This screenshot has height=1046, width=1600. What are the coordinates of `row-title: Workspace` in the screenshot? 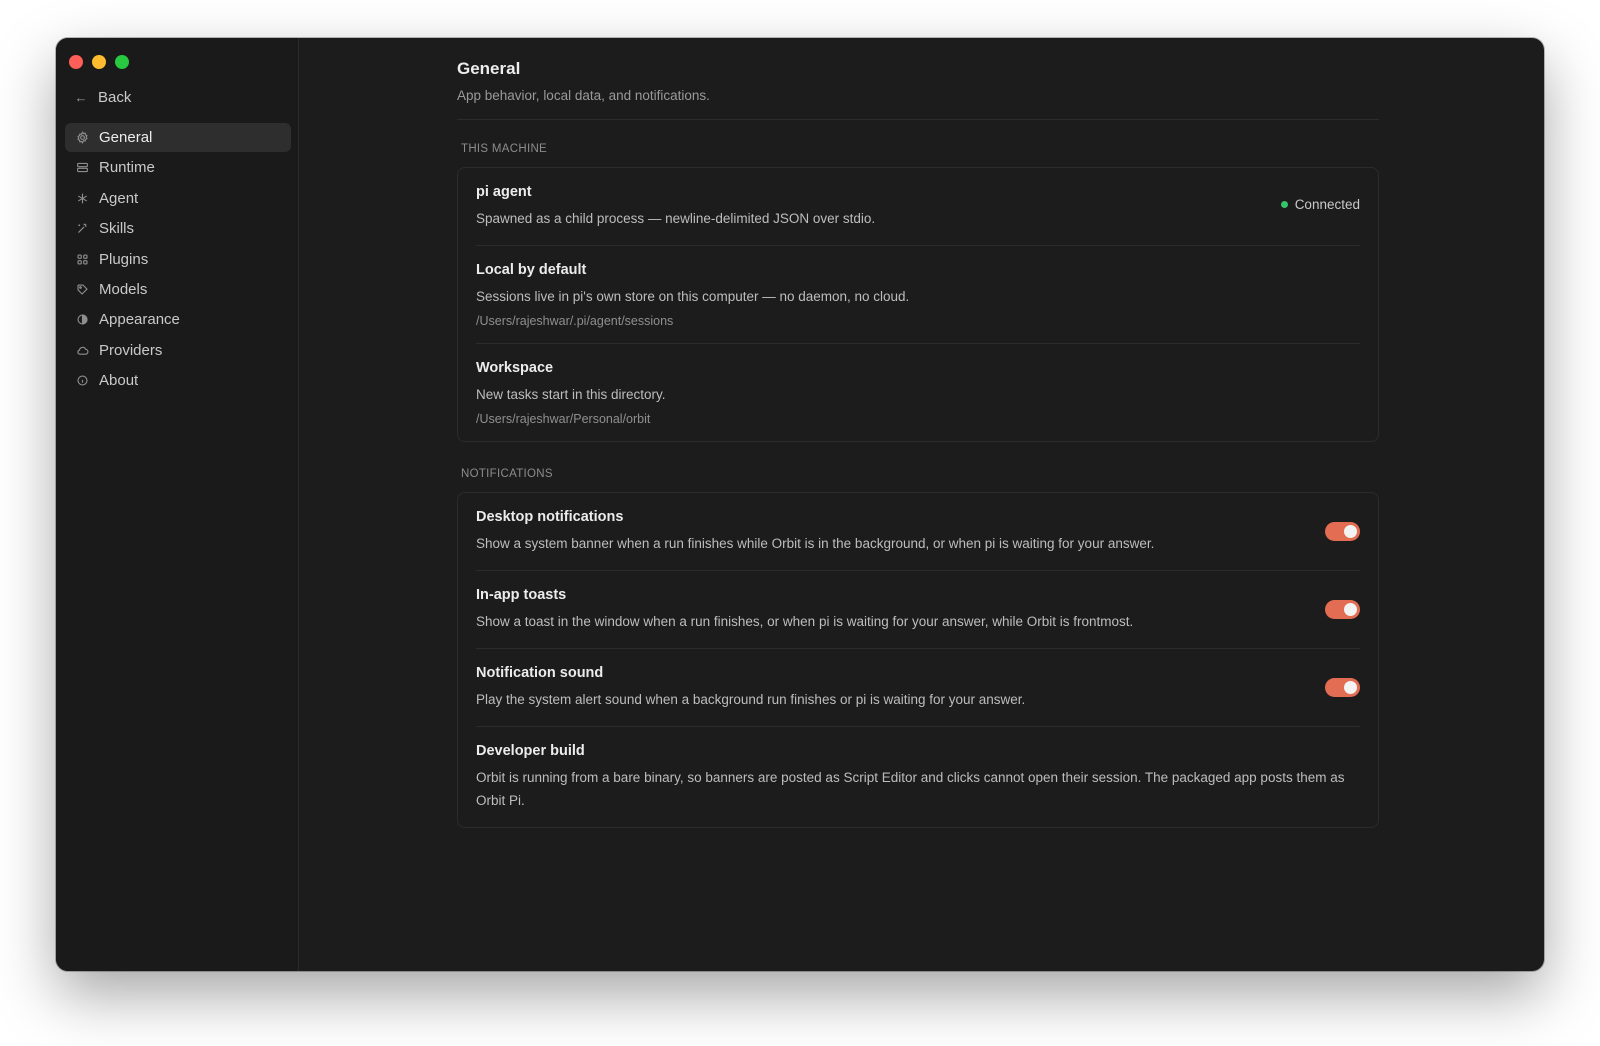 It's located at (515, 368).